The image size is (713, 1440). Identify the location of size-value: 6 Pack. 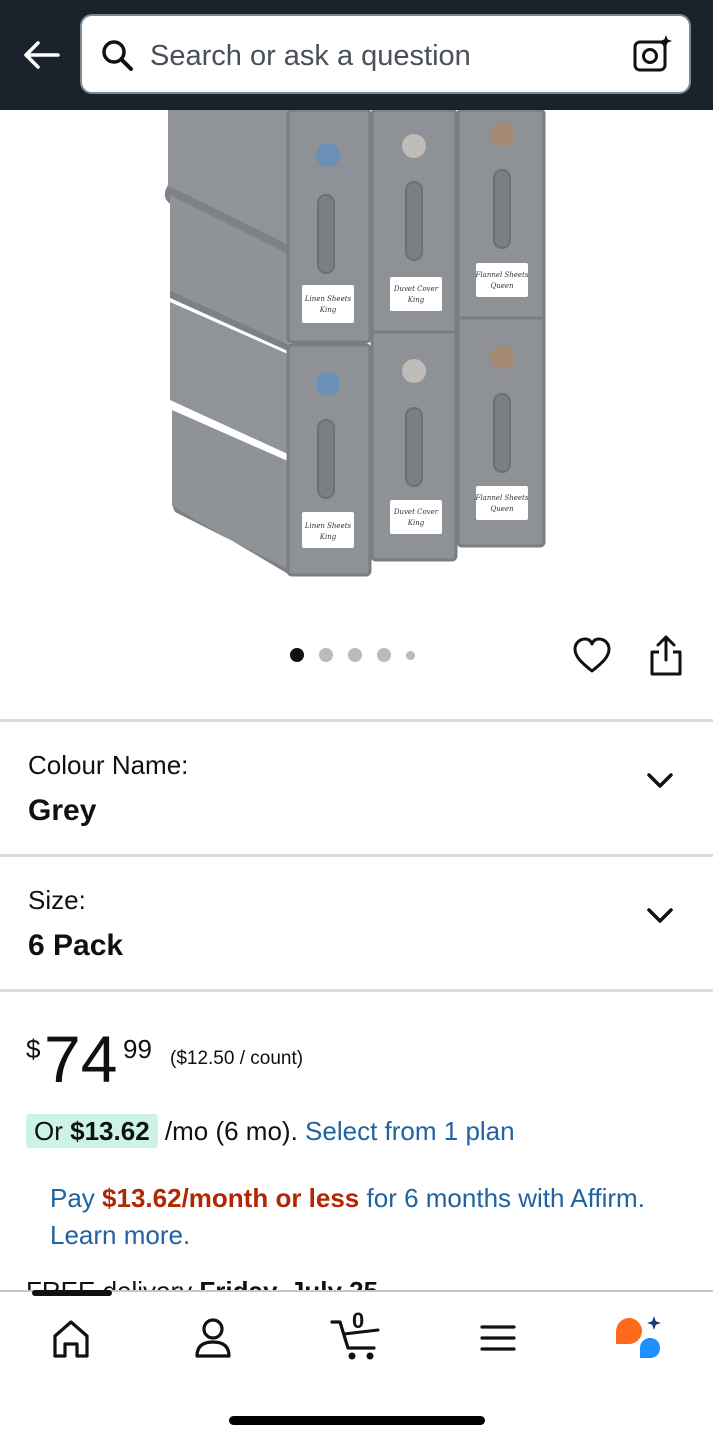
(76, 945).